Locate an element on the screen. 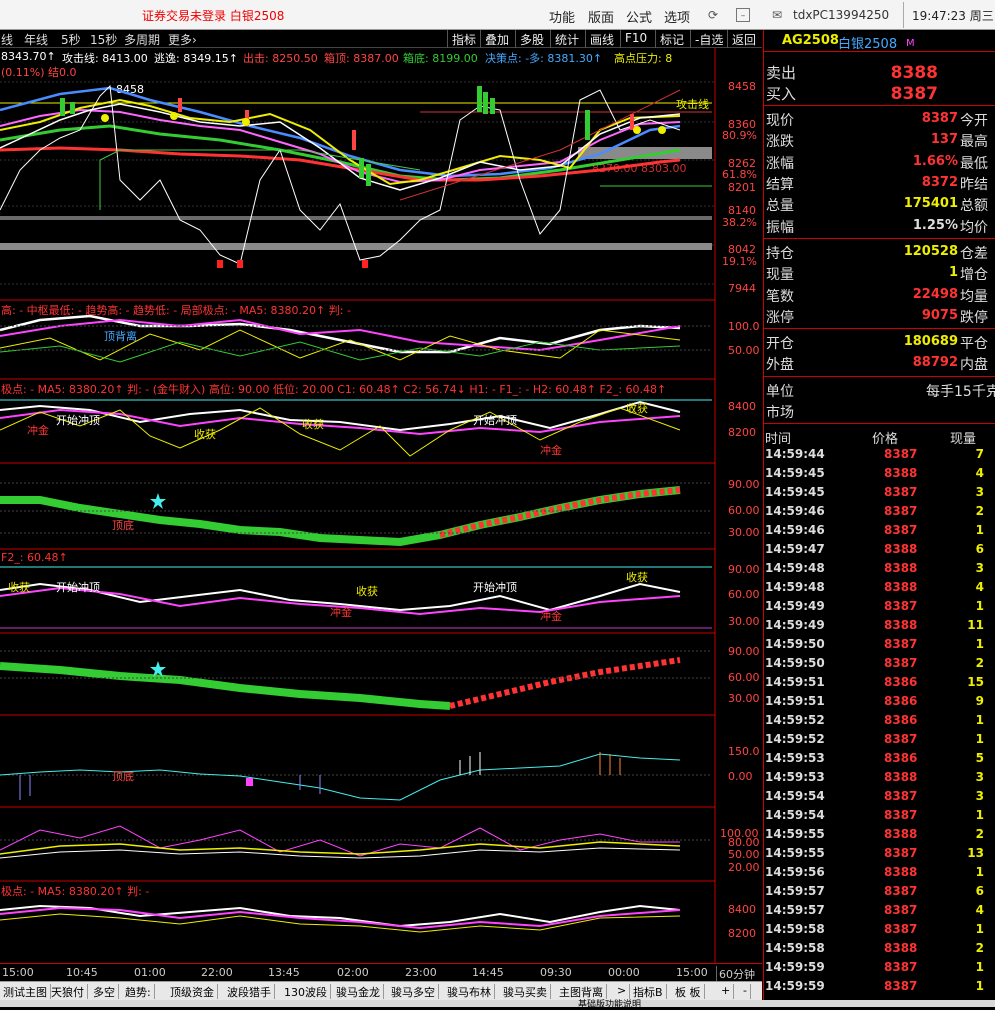  menu-options: 选项 is located at coordinates (677, 16).